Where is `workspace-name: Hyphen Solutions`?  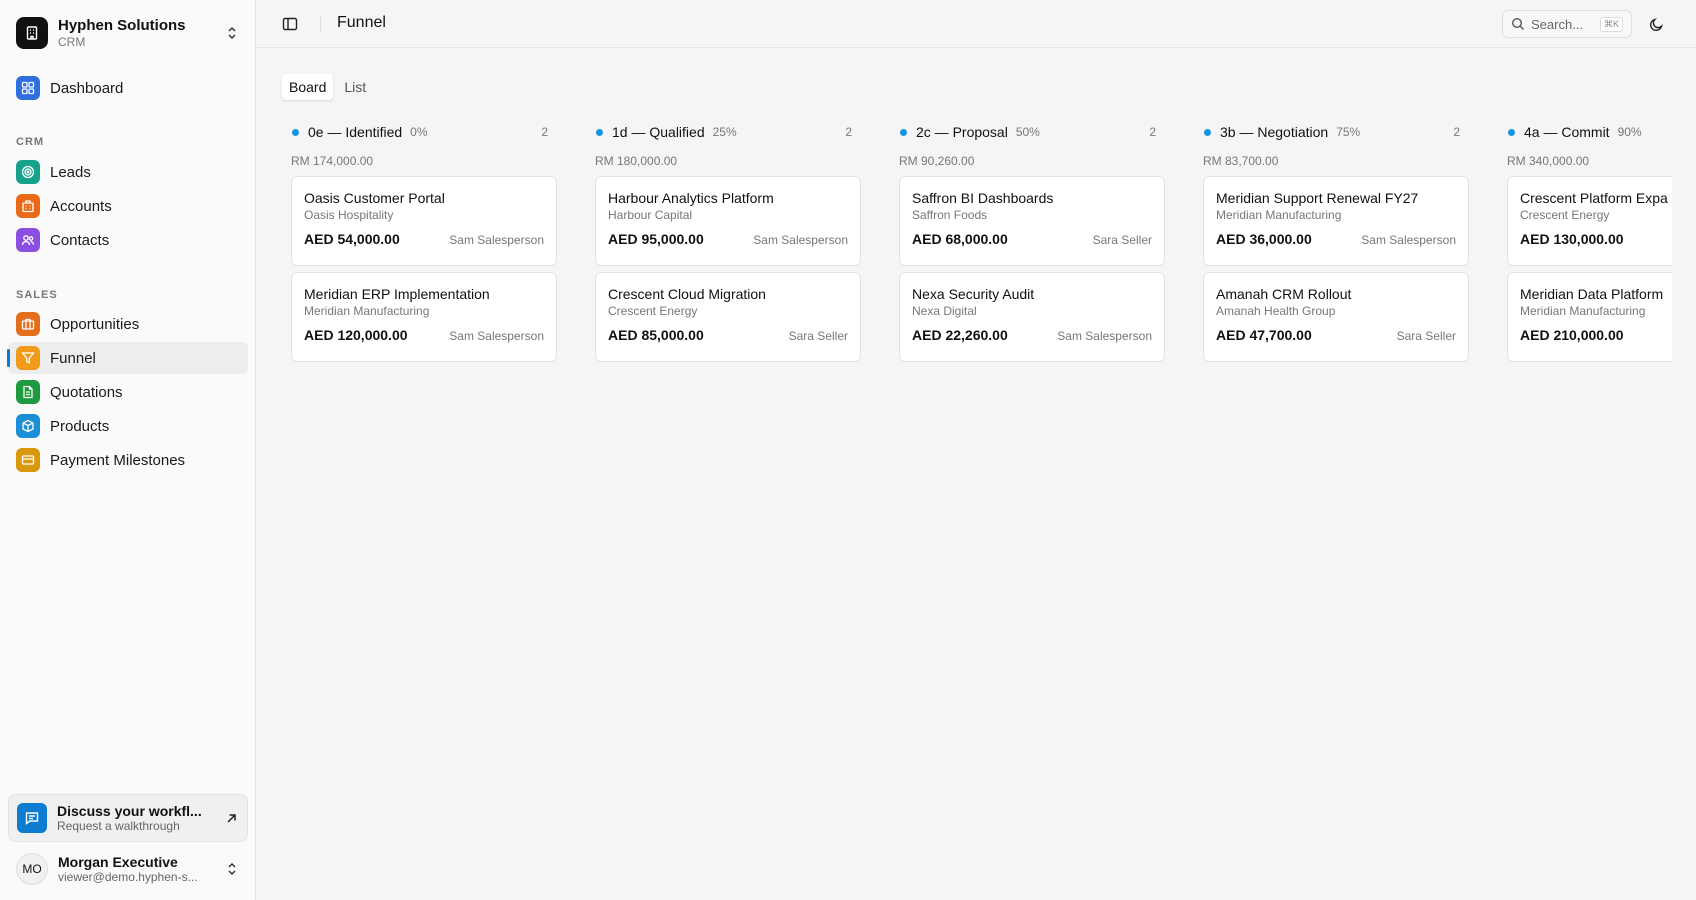 workspace-name: Hyphen Solutions is located at coordinates (122, 25).